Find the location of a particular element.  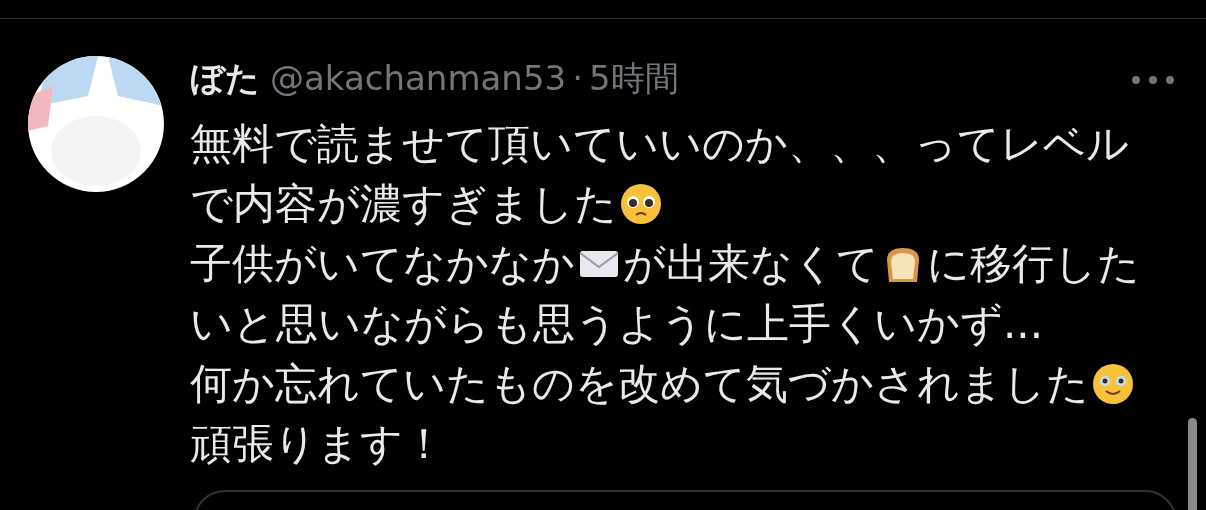

tweet-text: 頑張ります！ is located at coordinates (317, 444).